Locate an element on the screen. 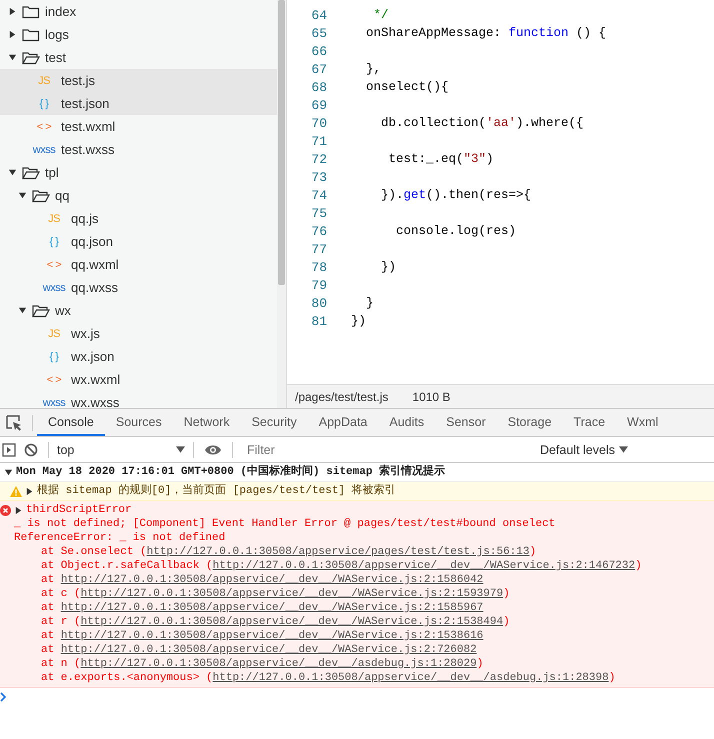 The image size is (714, 739). folder-item: tpl is located at coordinates (138, 172).